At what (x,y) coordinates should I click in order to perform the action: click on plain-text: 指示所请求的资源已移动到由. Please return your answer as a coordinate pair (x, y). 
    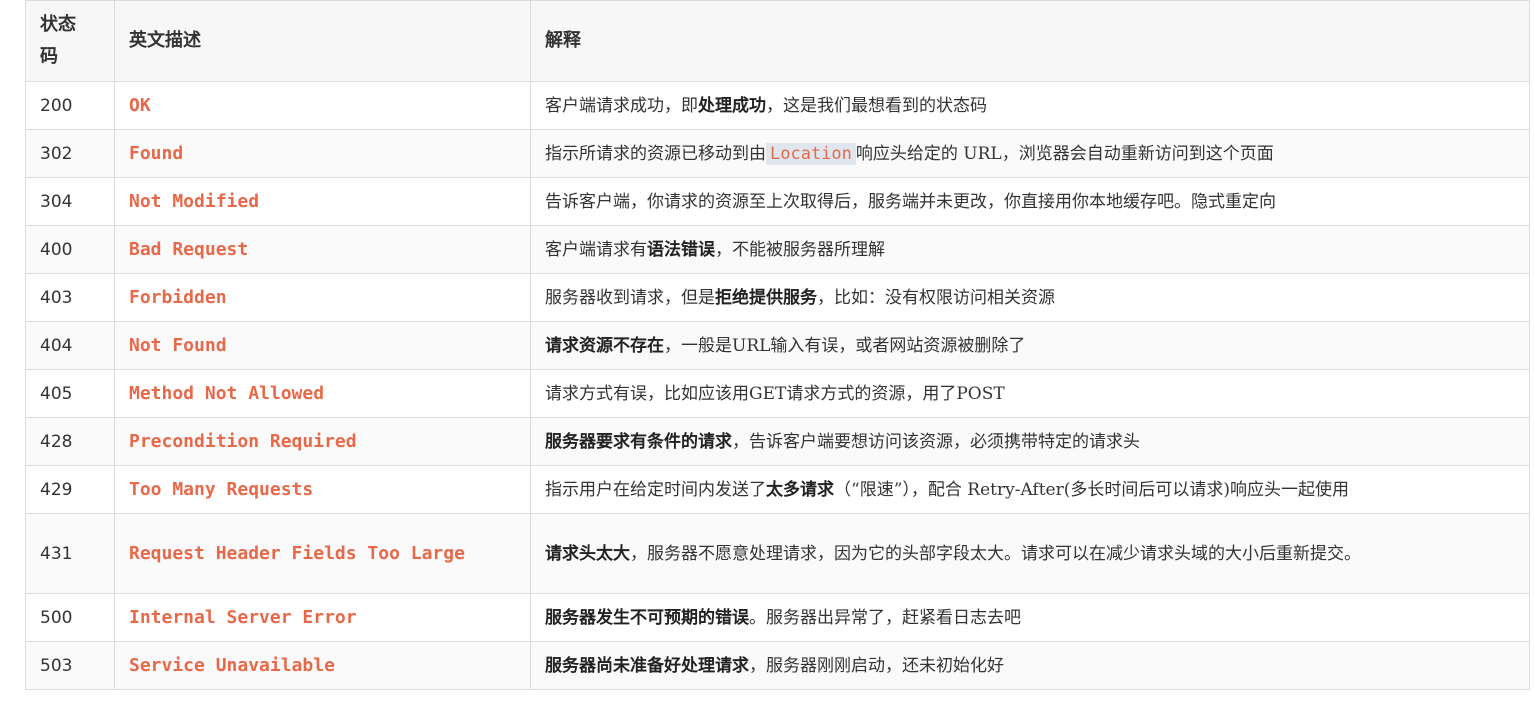
    Looking at the image, I should click on (655, 153).